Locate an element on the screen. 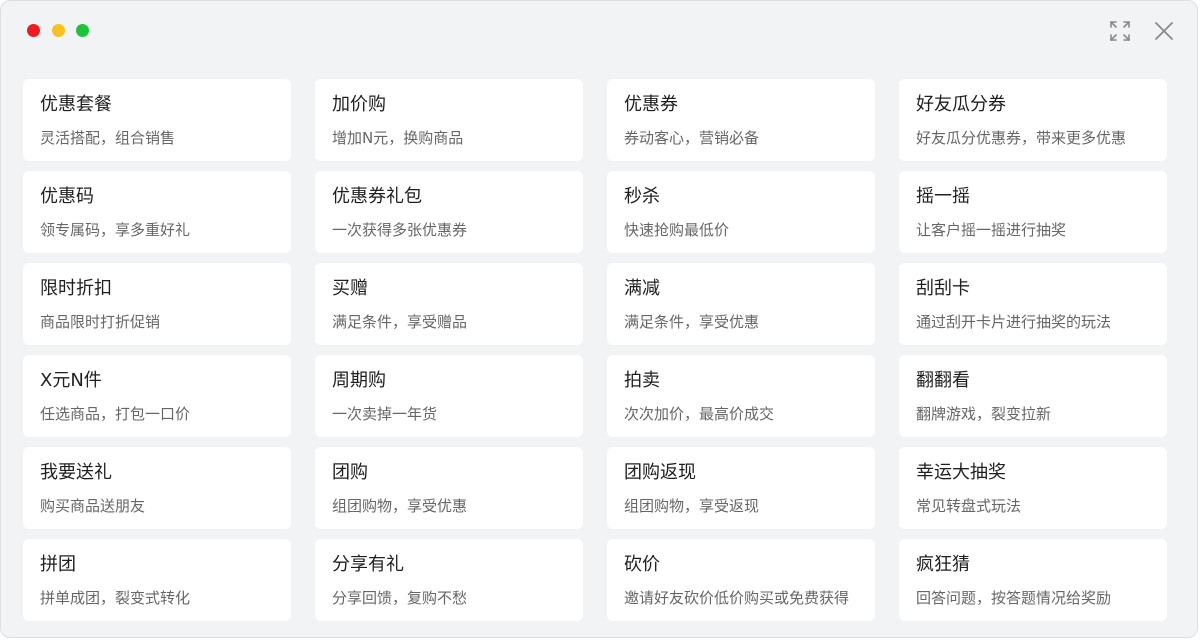 The image size is (1200, 640). tool-card: 加价购增加N元，换购商品 is located at coordinates (449, 120).